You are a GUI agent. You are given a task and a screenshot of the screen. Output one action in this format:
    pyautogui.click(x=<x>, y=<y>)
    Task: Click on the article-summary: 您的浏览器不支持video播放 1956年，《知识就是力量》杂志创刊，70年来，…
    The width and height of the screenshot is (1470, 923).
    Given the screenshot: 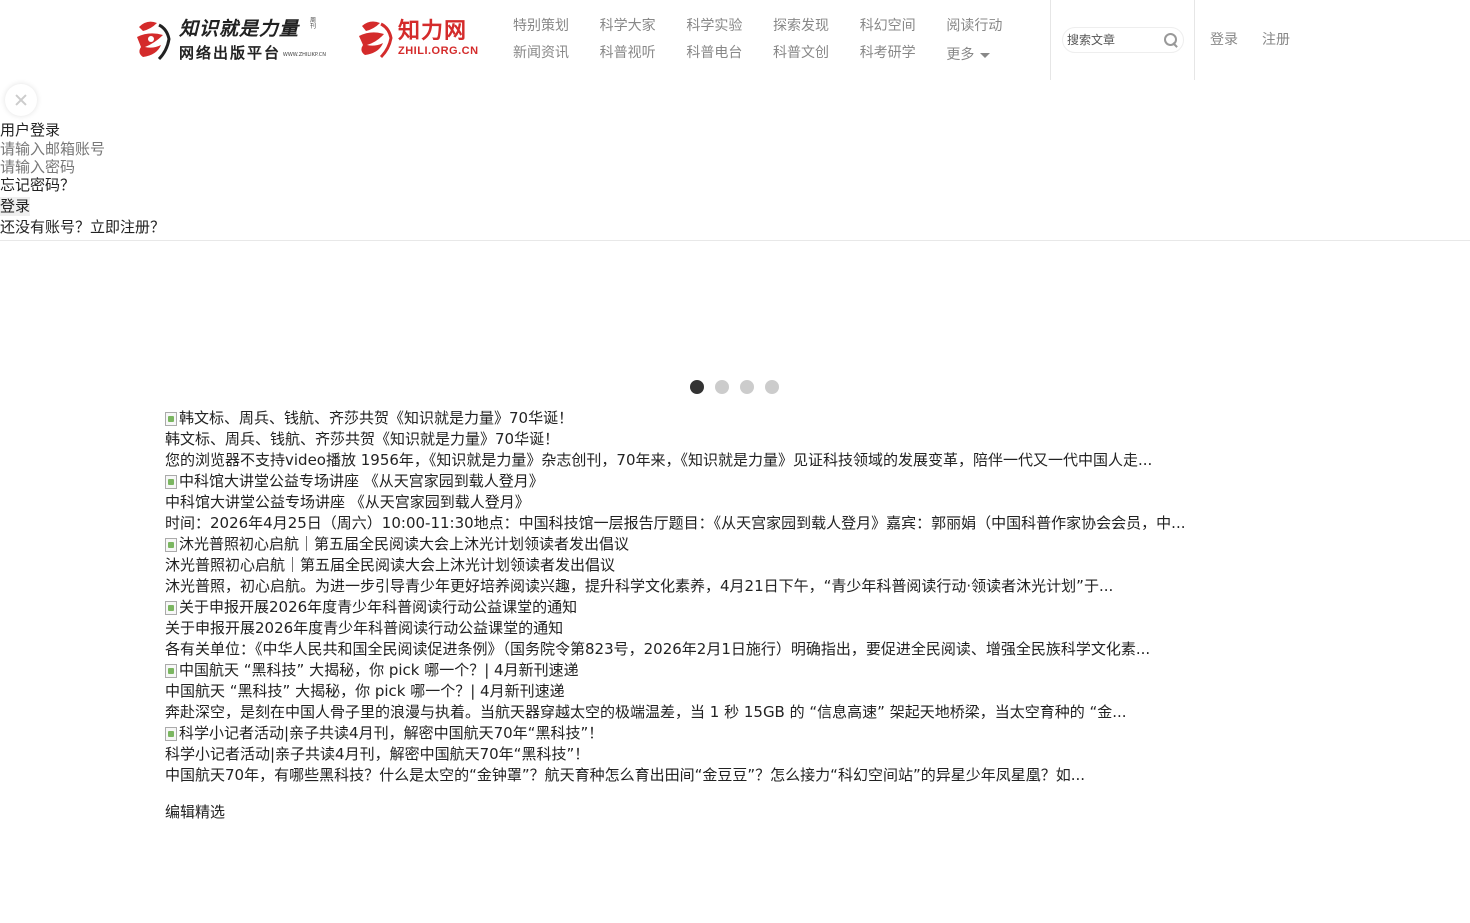 What is the action you would take?
    pyautogui.click(x=659, y=460)
    